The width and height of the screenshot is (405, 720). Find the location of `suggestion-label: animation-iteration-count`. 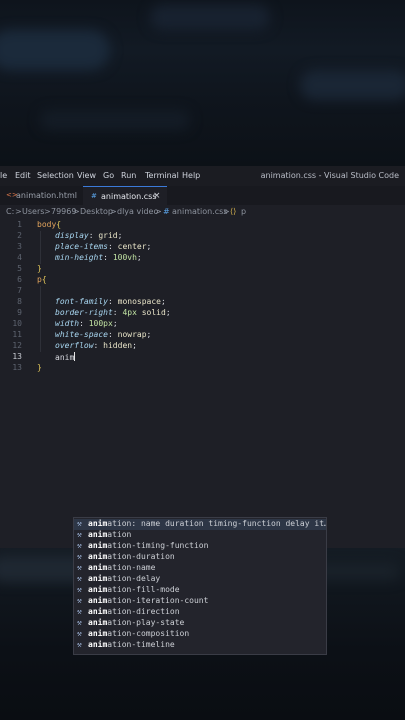

suggestion-label: animation-iteration-count is located at coordinates (148, 600).